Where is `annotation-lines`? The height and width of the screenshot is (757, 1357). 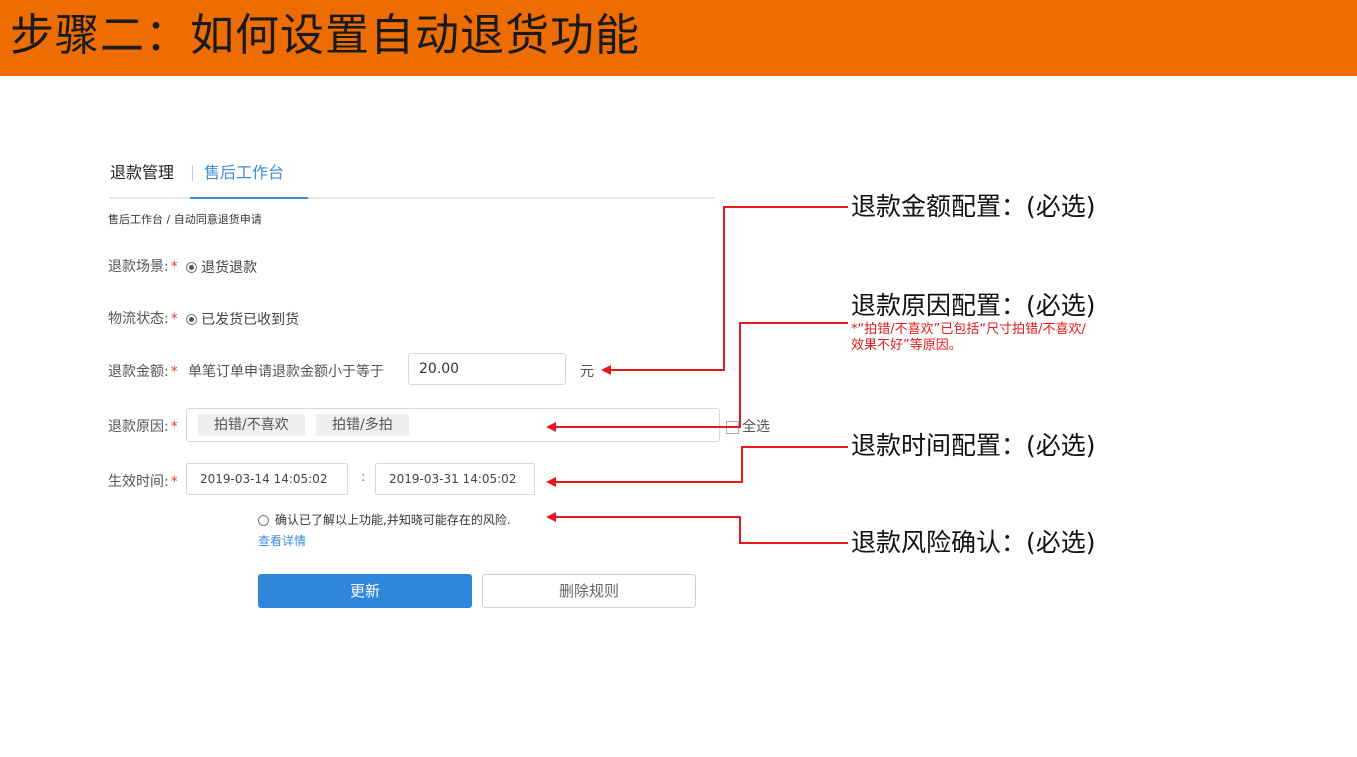 annotation-lines is located at coordinates (697, 375).